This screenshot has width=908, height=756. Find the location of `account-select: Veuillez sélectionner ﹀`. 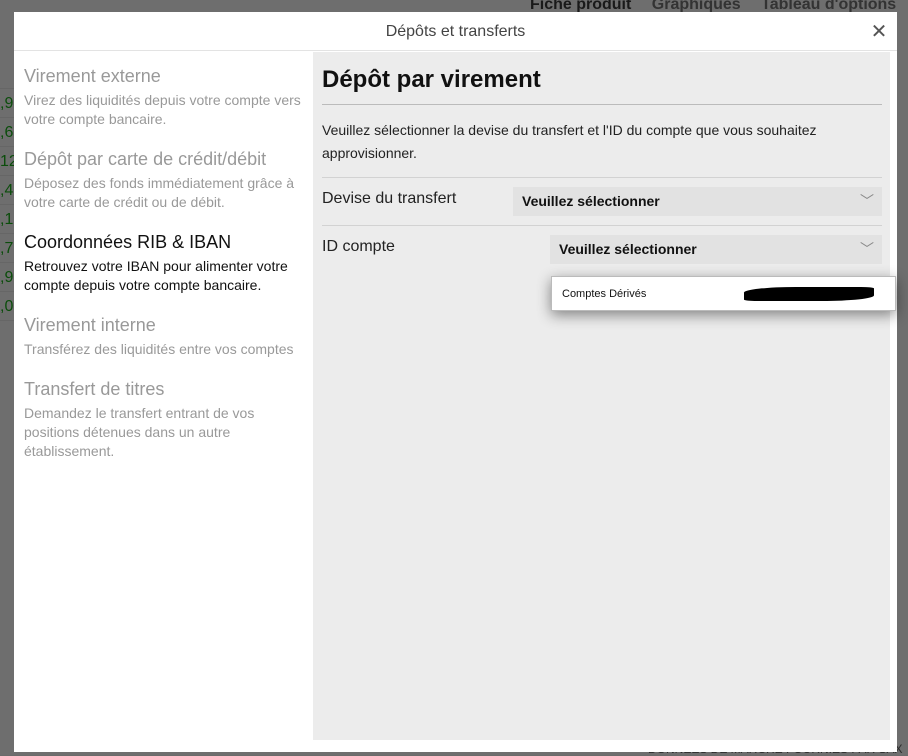

account-select: Veuillez sélectionner ﹀ is located at coordinates (716, 249).